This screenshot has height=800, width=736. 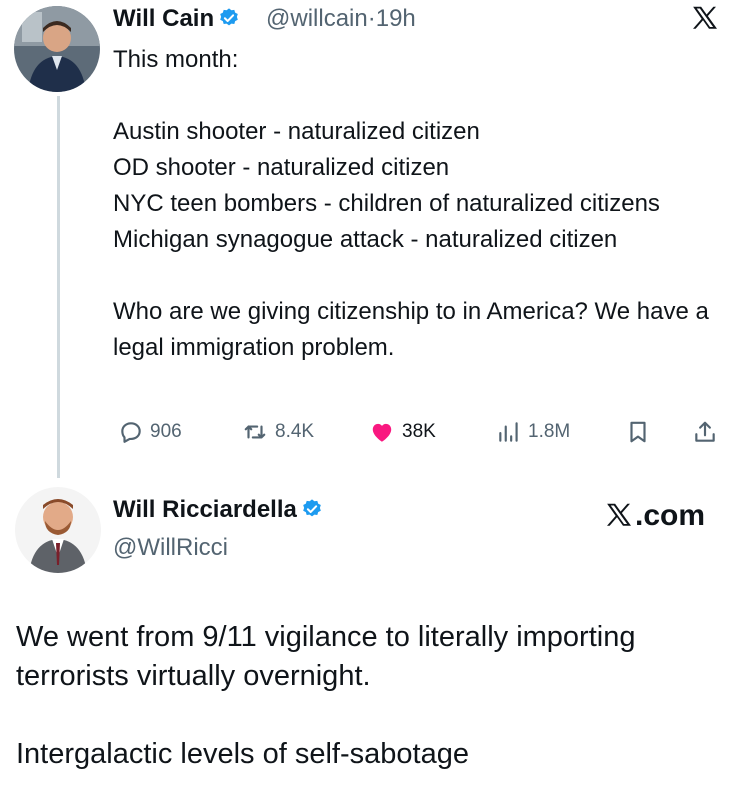 What do you see at coordinates (654, 516) in the screenshot?
I see `x-com-watermark: .com` at bounding box center [654, 516].